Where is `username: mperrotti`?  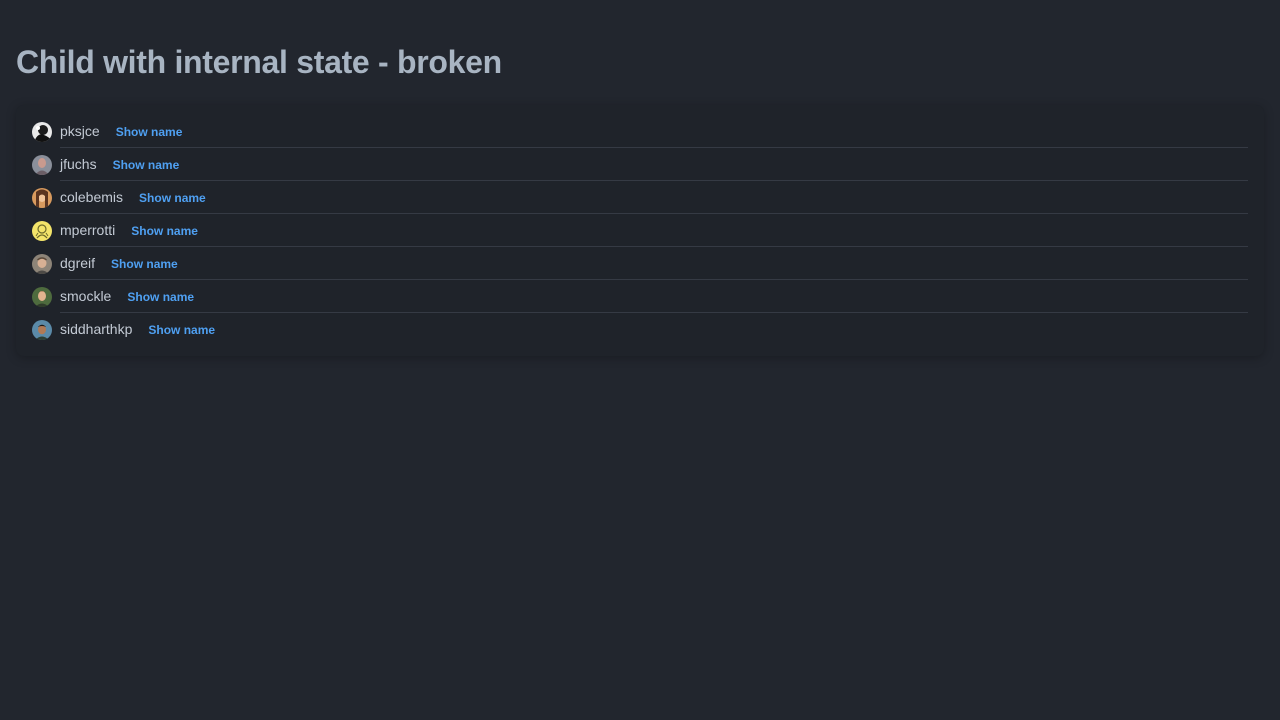 username: mperrotti is located at coordinates (88, 229).